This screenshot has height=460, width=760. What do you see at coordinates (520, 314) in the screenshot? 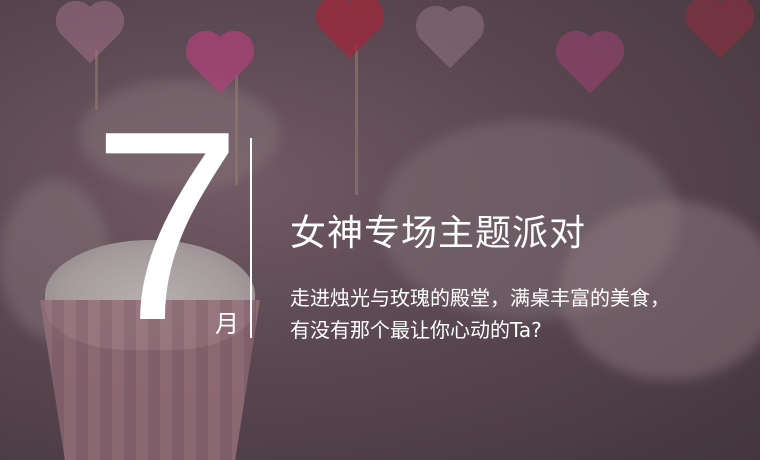
I see `event-description: 走进烛光与玫瑰的殿堂，满桌丰富的美食， 有没有那个最让你心动的Ta?` at bounding box center [520, 314].